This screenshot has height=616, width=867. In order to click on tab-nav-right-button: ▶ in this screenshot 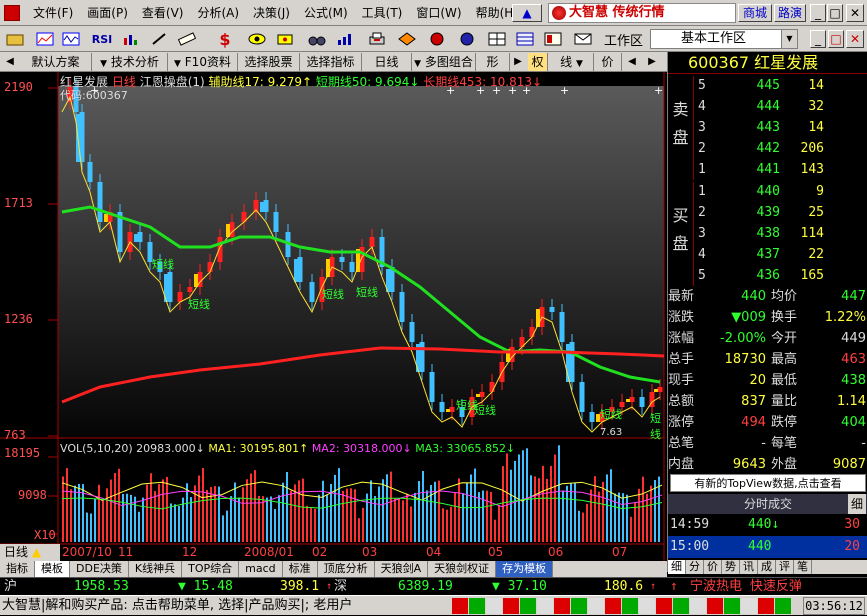, I will do `click(652, 62)`.